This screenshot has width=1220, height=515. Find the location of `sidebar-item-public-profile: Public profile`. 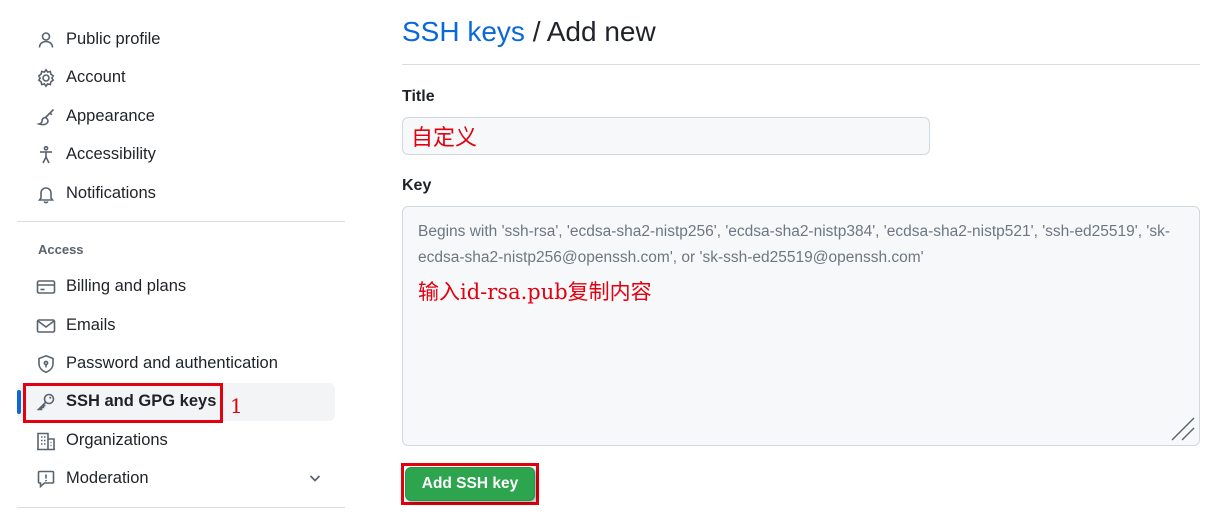

sidebar-item-public-profile: Public profile is located at coordinates (176, 40).